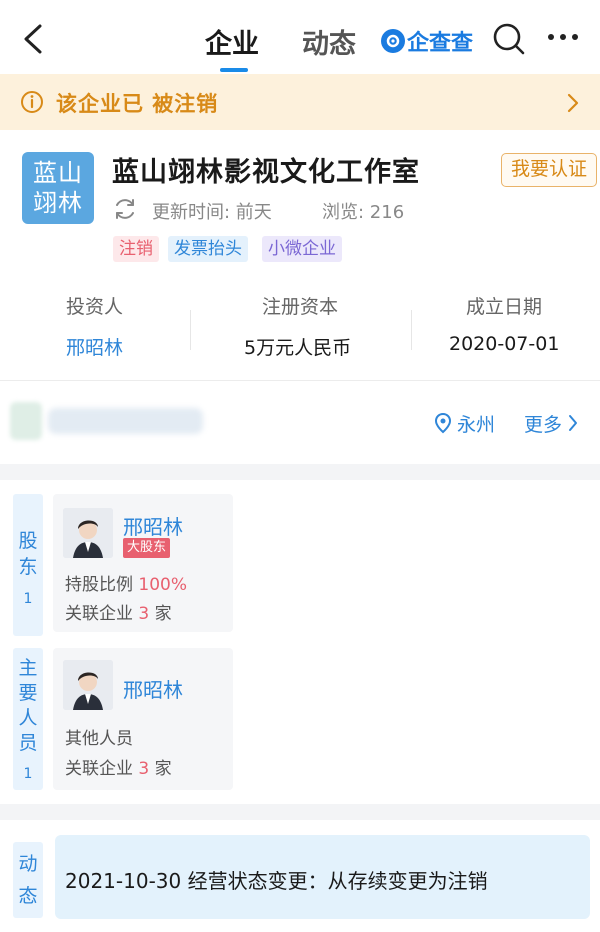  Describe the element at coordinates (276, 881) in the screenshot. I see `feed-text: 2021-10-30 经营状态变更：从存续变更为注销` at that location.